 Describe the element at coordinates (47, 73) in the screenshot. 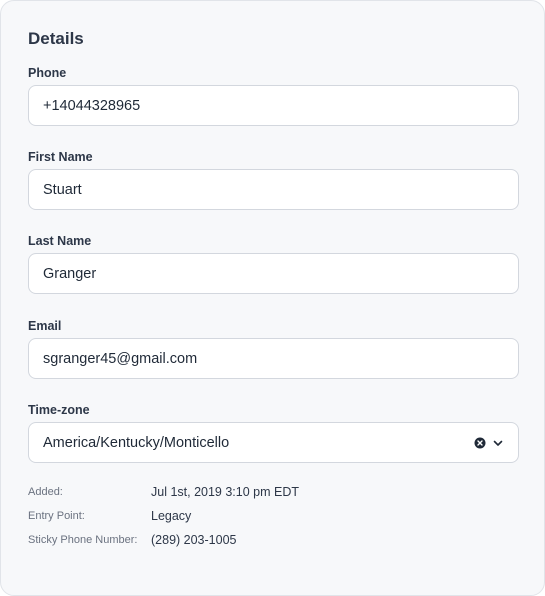

I see `phone-label: Phone` at that location.